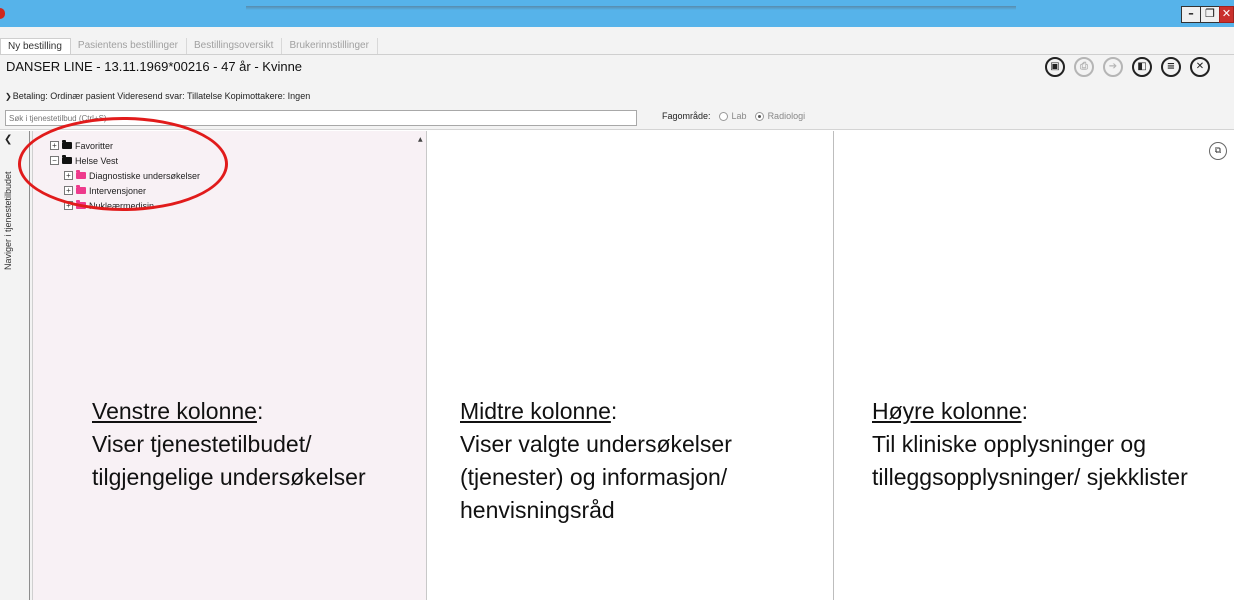  What do you see at coordinates (1200, 67) in the screenshot?
I see `close-icon: ✕` at bounding box center [1200, 67].